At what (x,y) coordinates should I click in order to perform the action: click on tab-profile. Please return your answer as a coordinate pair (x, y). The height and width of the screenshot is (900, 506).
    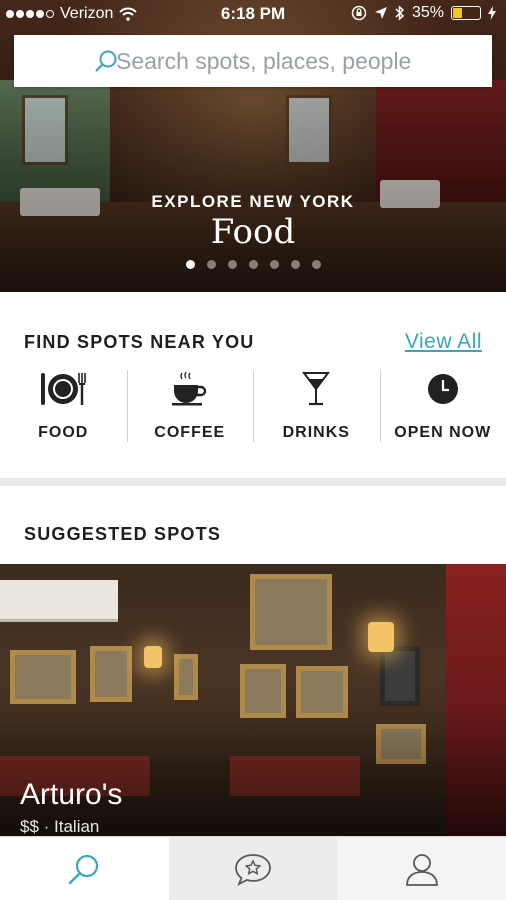
    Looking at the image, I should click on (421, 868).